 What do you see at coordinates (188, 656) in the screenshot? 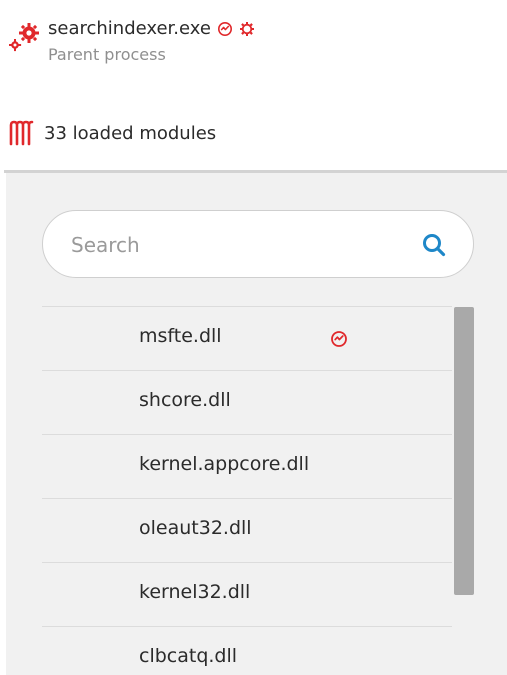
I see `module-name: clbcatq.dll` at bounding box center [188, 656].